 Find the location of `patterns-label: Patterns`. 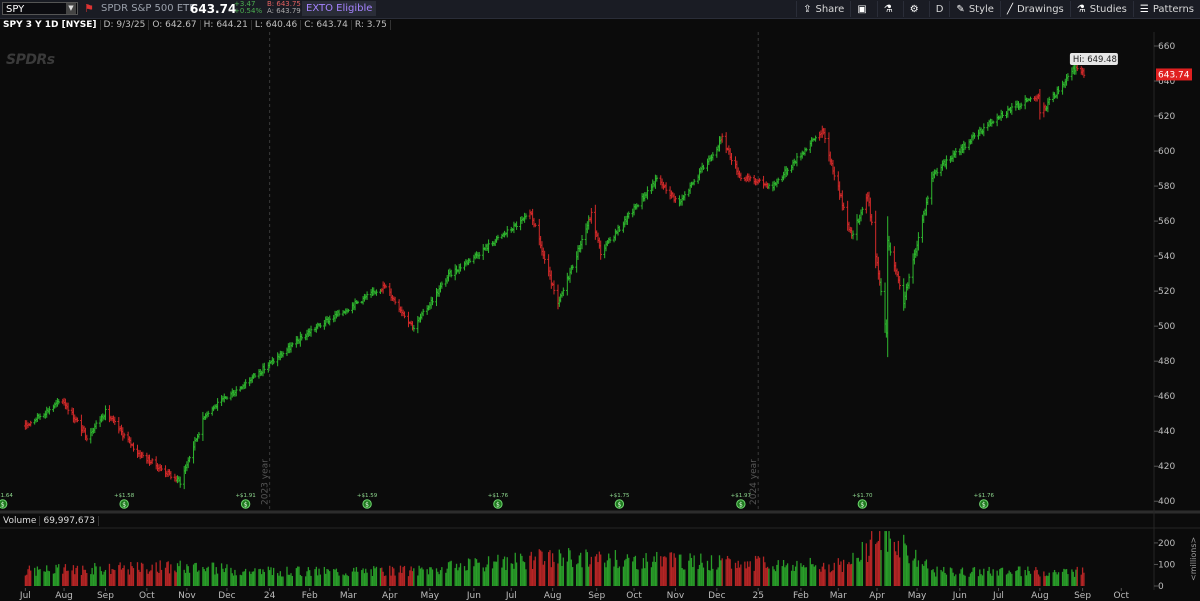

patterns-label: Patterns is located at coordinates (1173, 9).